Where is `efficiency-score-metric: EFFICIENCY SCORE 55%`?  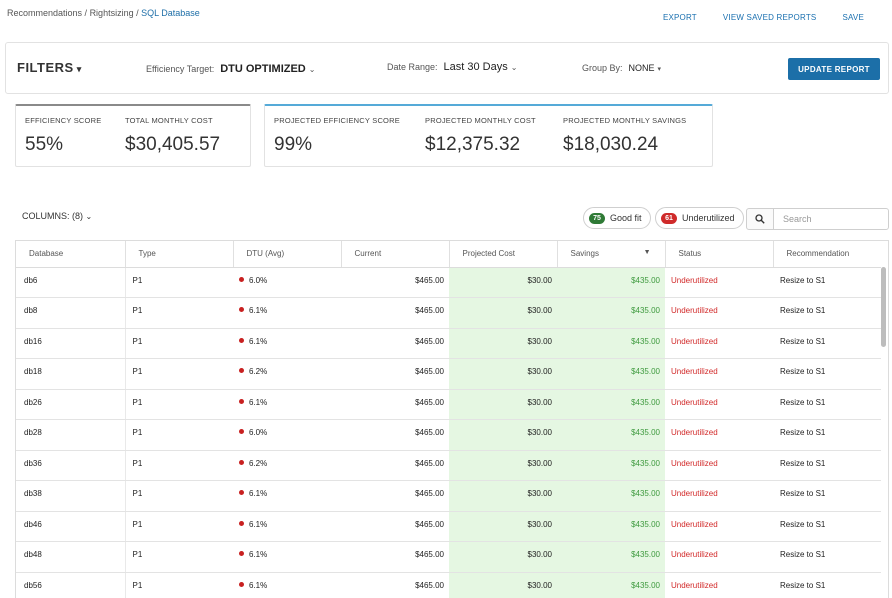 efficiency-score-metric: EFFICIENCY SCORE 55% is located at coordinates (63, 136).